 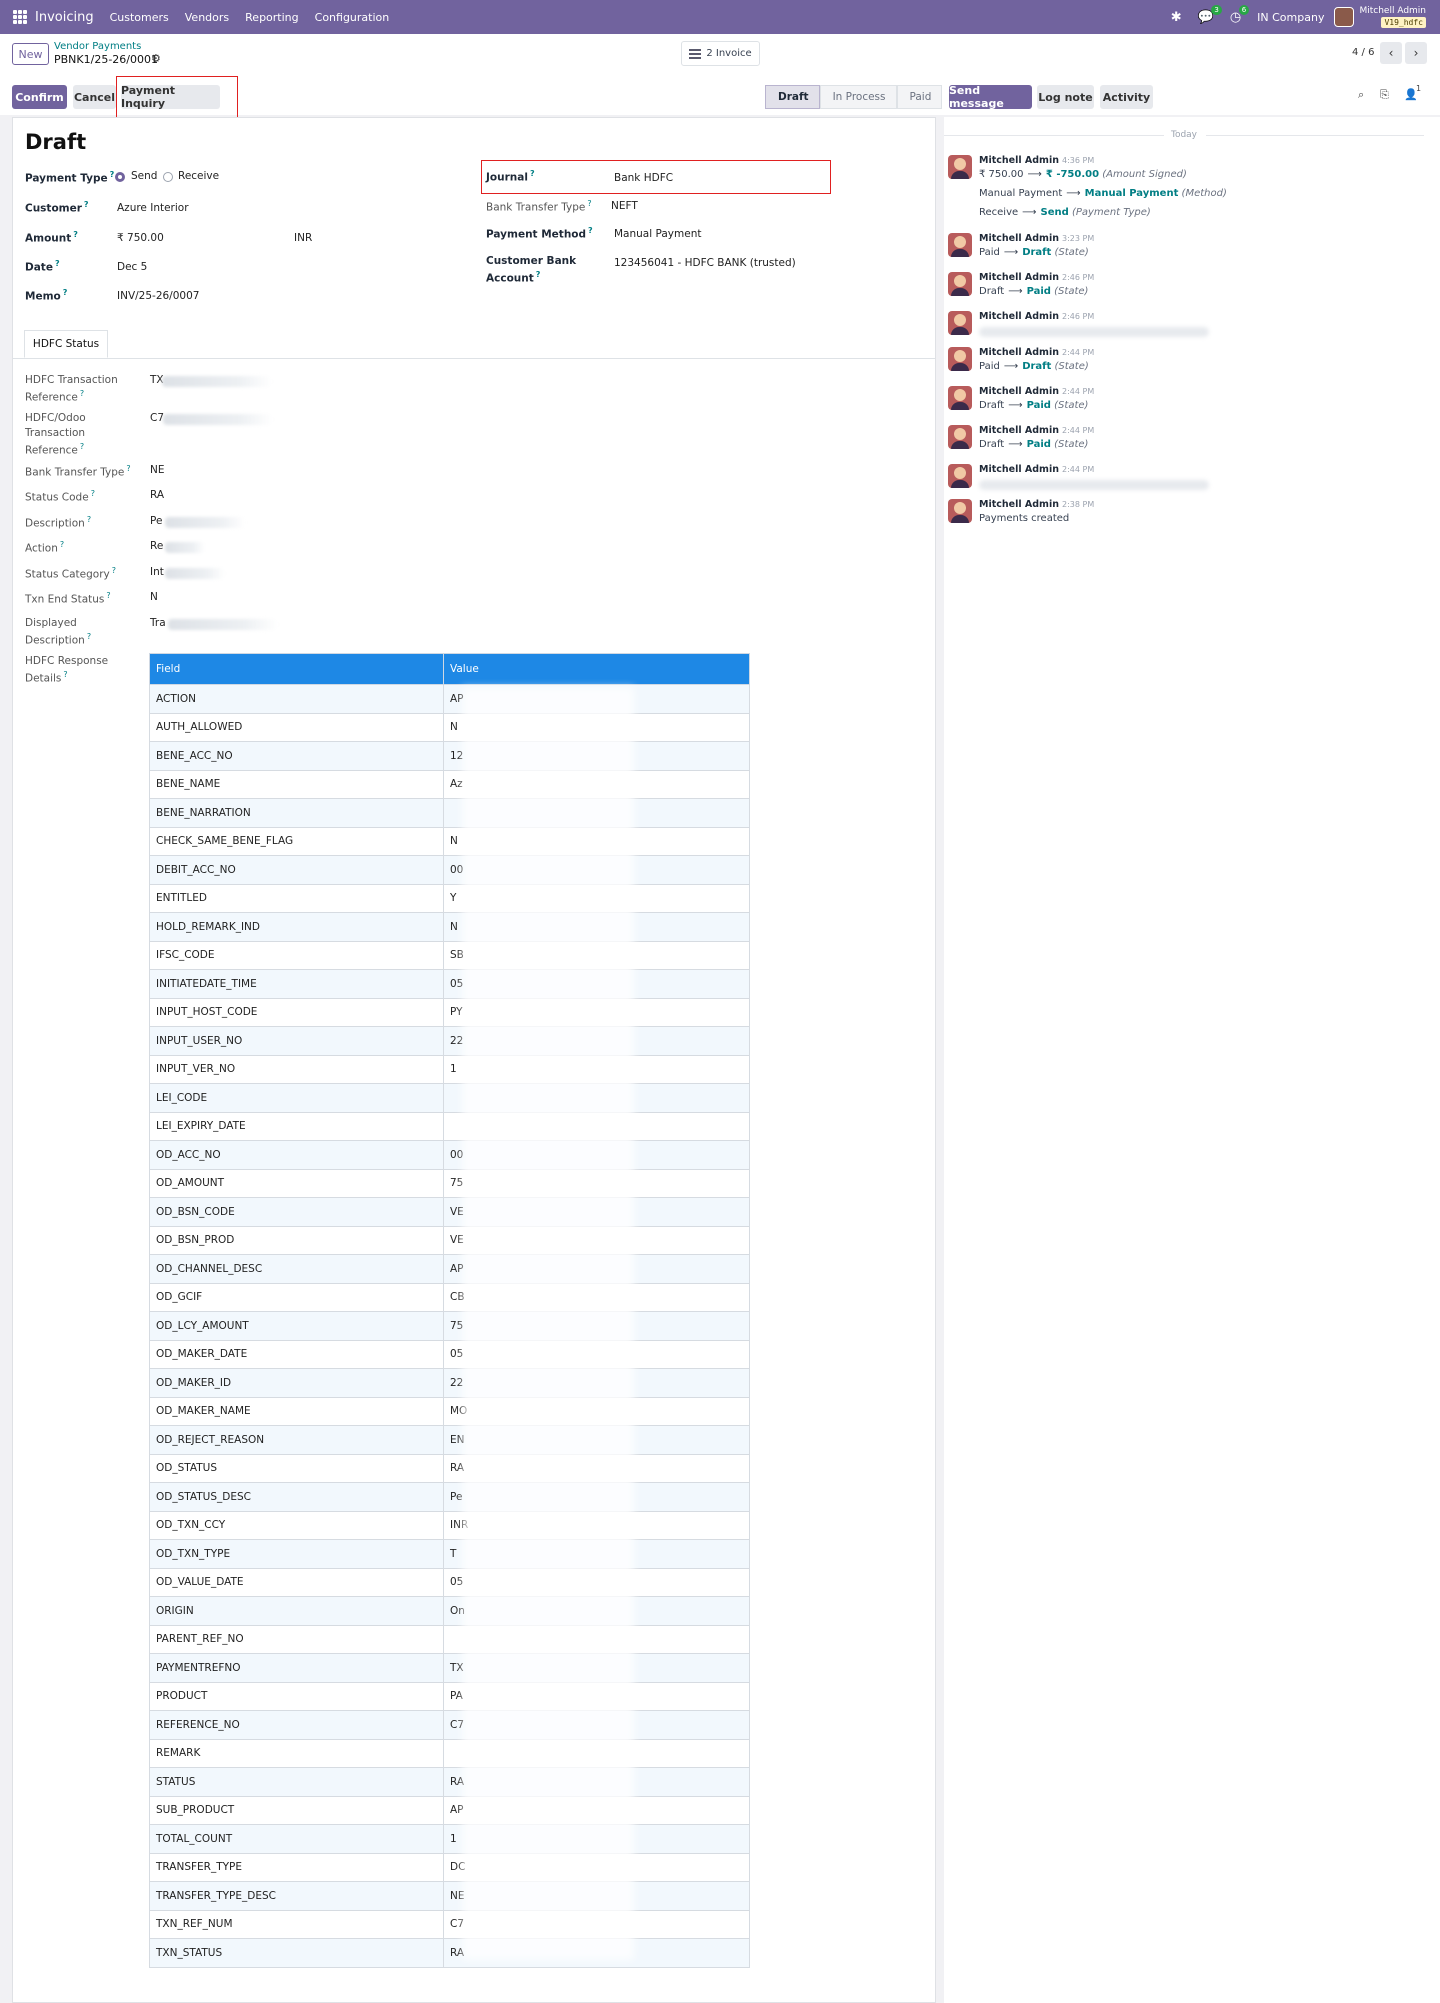 What do you see at coordinates (296, 1155) in the screenshot?
I see `field-cell: OD_ACC_NO` at bounding box center [296, 1155].